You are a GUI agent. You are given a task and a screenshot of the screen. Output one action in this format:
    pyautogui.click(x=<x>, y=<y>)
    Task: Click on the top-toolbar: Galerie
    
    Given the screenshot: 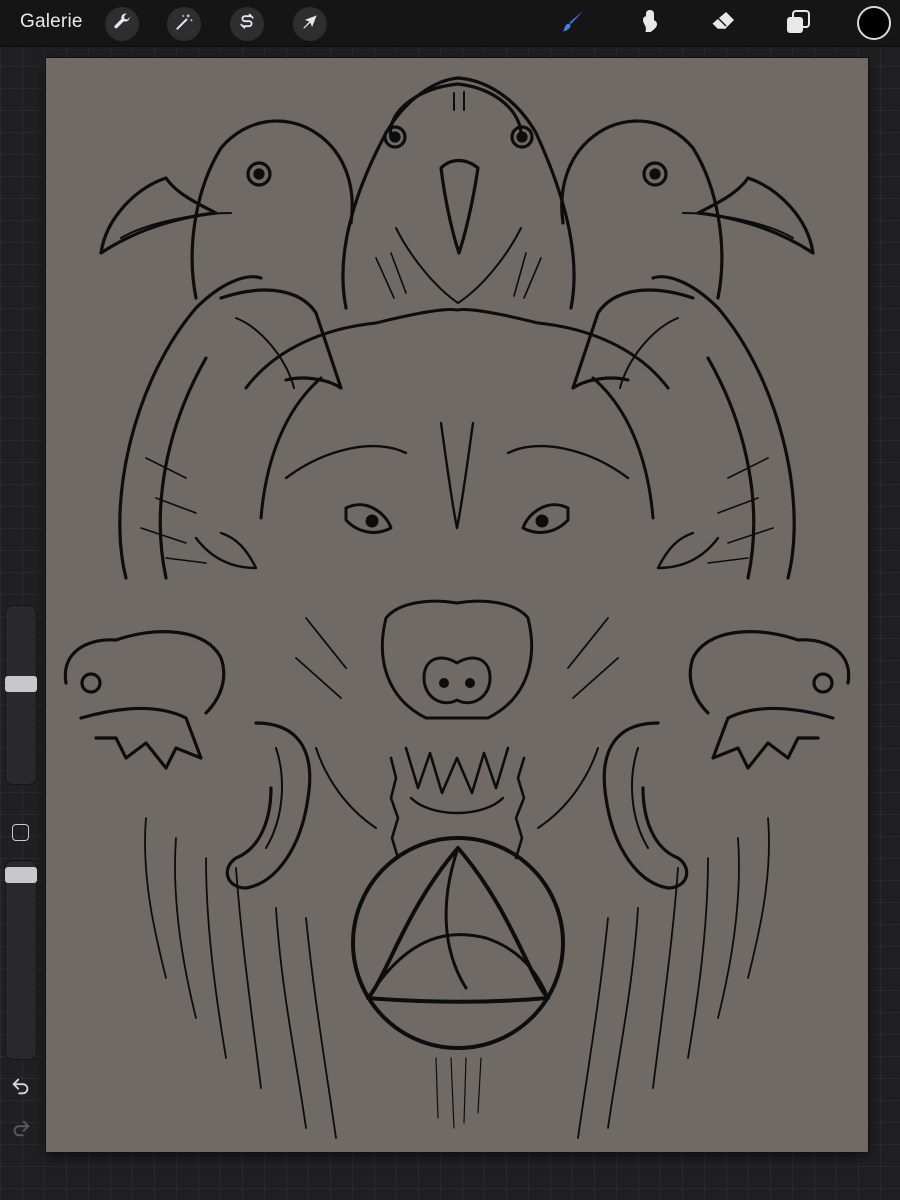 What is the action you would take?
    pyautogui.click(x=450, y=23)
    